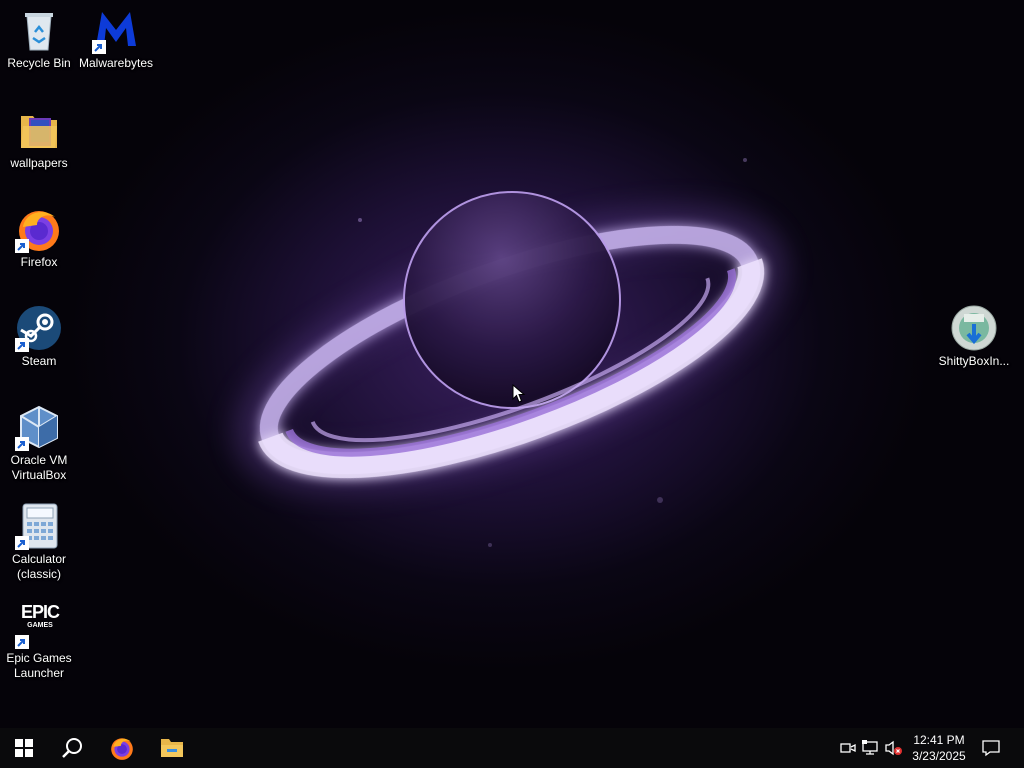 This screenshot has width=1024, height=768. I want to click on desktop-icon-label: Firefox, so click(39, 262).